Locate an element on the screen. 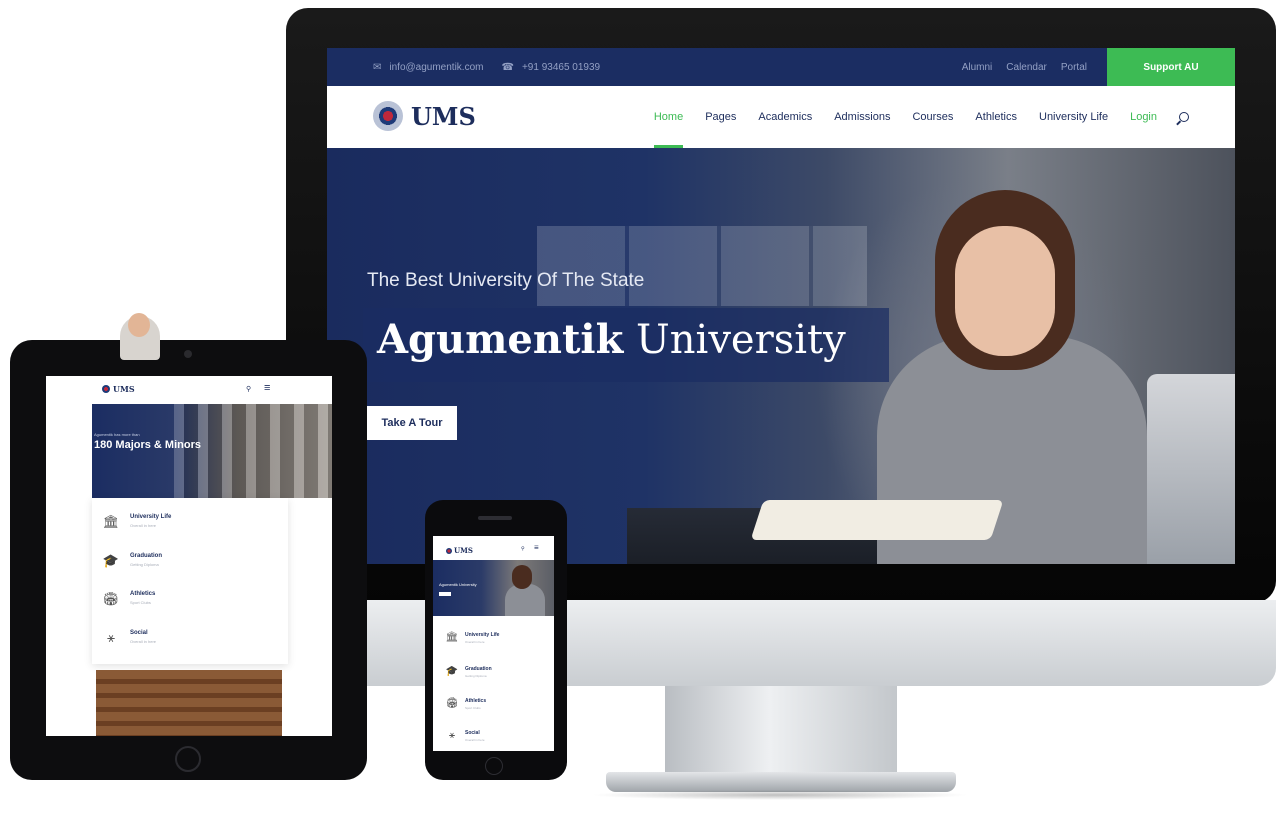 The height and width of the screenshot is (821, 1278). tablet-camera is located at coordinates (188, 354).